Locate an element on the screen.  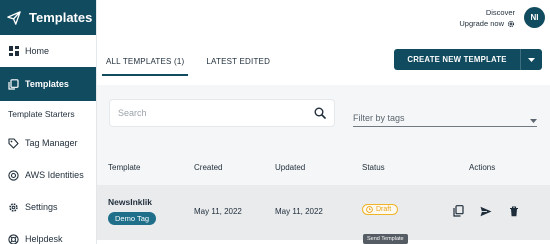
search-icon is located at coordinates (320, 113).